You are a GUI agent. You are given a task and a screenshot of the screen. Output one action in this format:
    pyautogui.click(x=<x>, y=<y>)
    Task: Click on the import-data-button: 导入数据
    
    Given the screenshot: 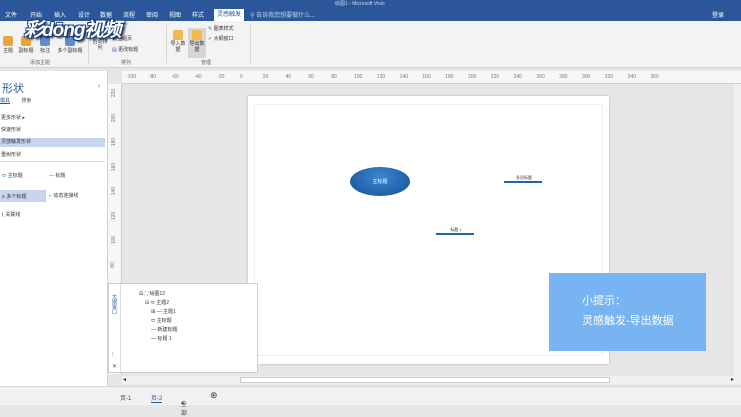 What is the action you would take?
    pyautogui.click(x=178, y=41)
    